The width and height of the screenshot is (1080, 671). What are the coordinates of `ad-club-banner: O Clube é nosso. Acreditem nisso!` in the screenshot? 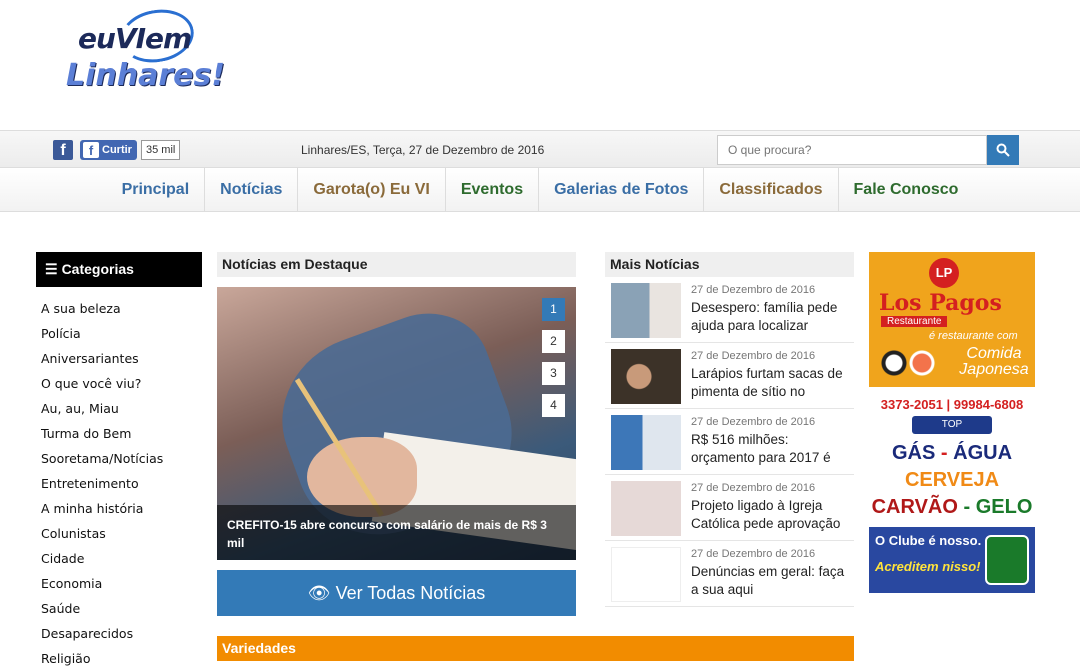 It's located at (952, 560).